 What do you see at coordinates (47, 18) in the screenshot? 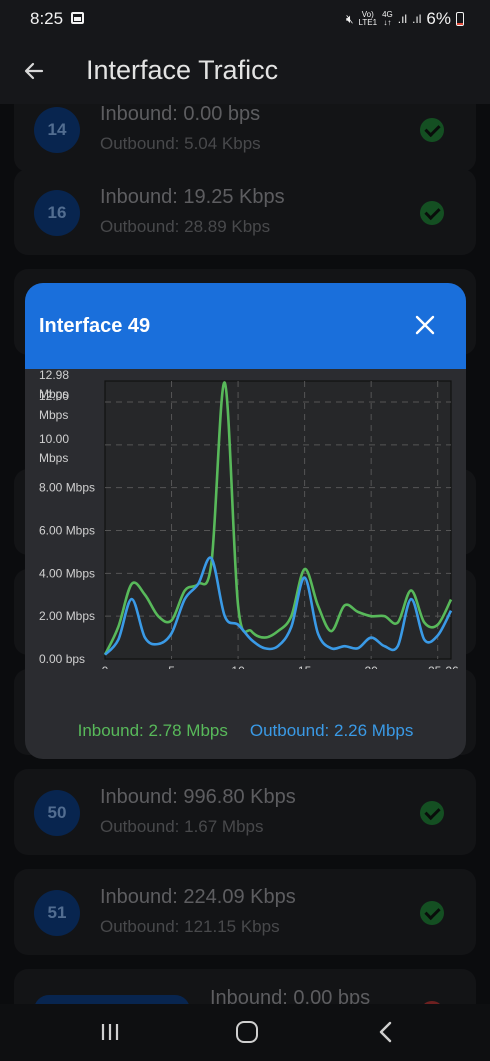
I see `status-time: 8:25` at bounding box center [47, 18].